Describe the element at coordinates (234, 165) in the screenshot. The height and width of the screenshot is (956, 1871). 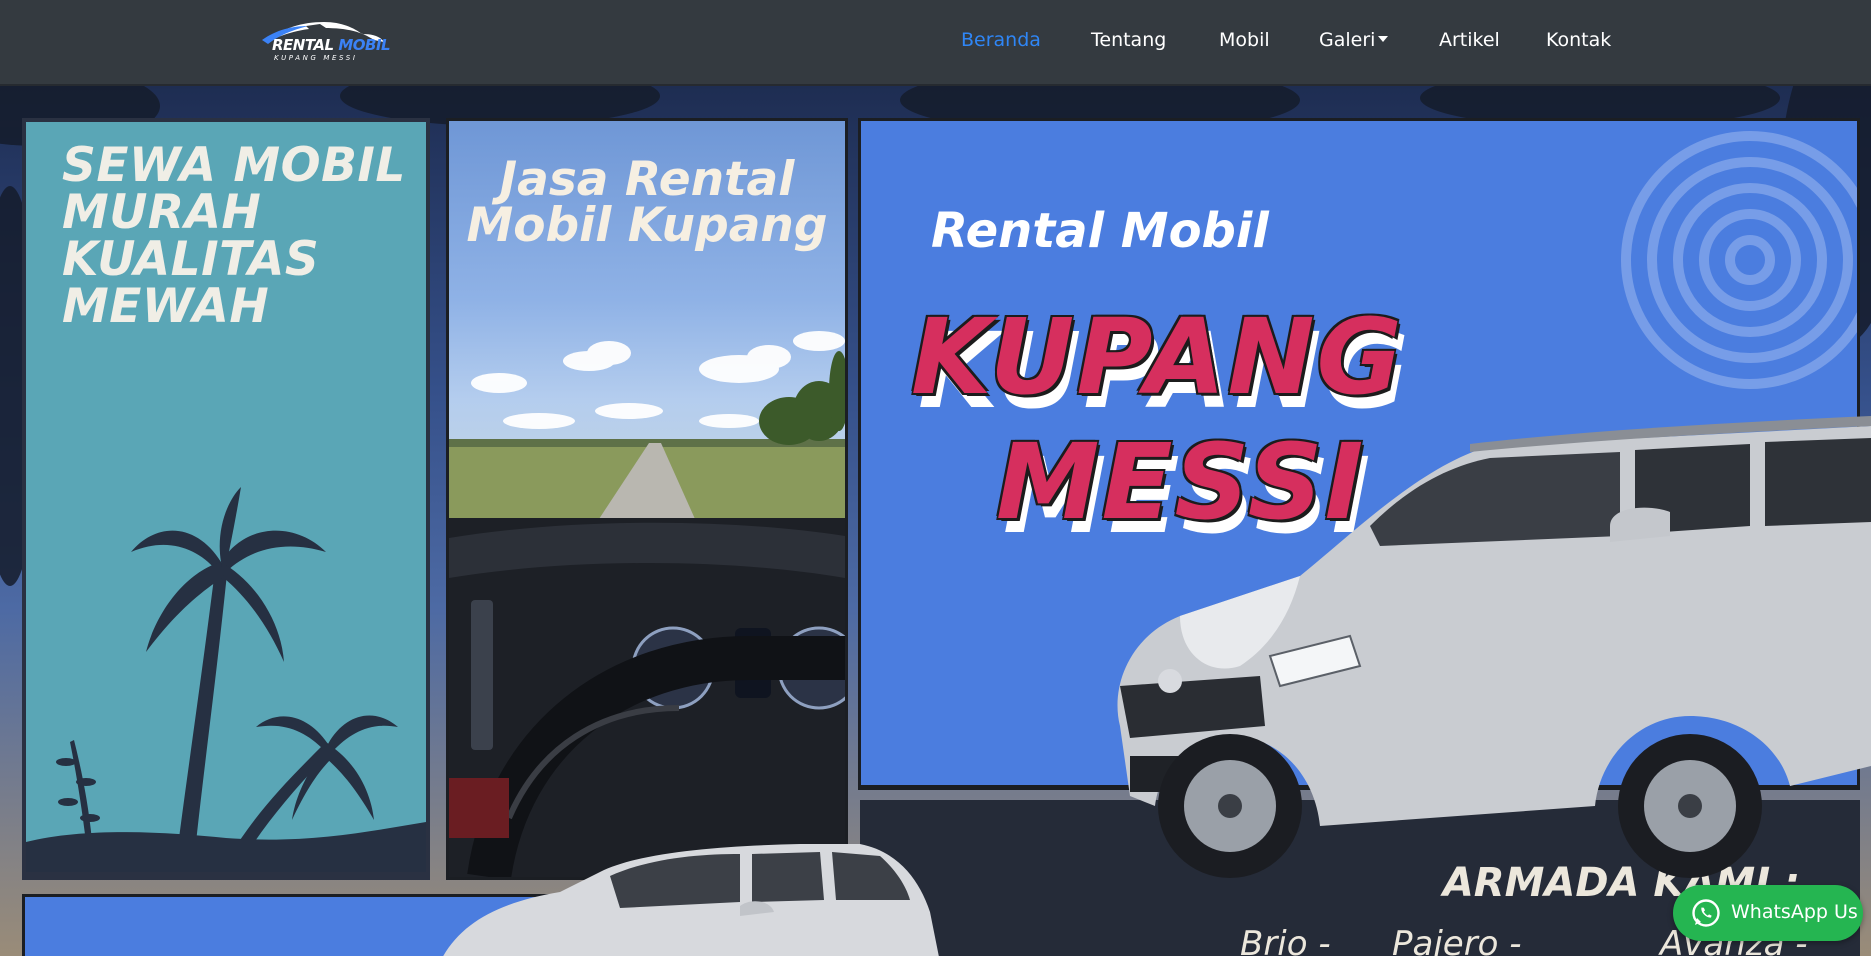
I see `promo-heading-line: SEWA MOBIL` at that location.